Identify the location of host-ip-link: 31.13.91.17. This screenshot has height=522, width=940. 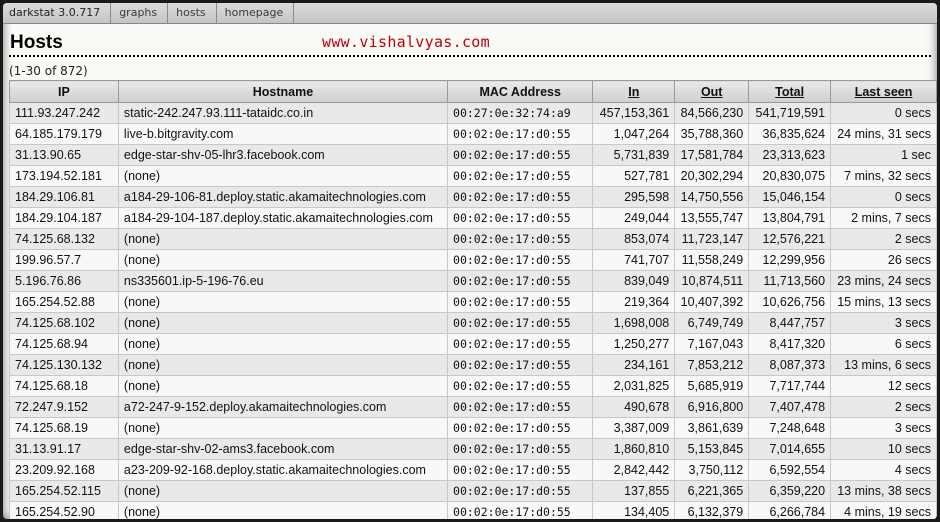
(64, 449).